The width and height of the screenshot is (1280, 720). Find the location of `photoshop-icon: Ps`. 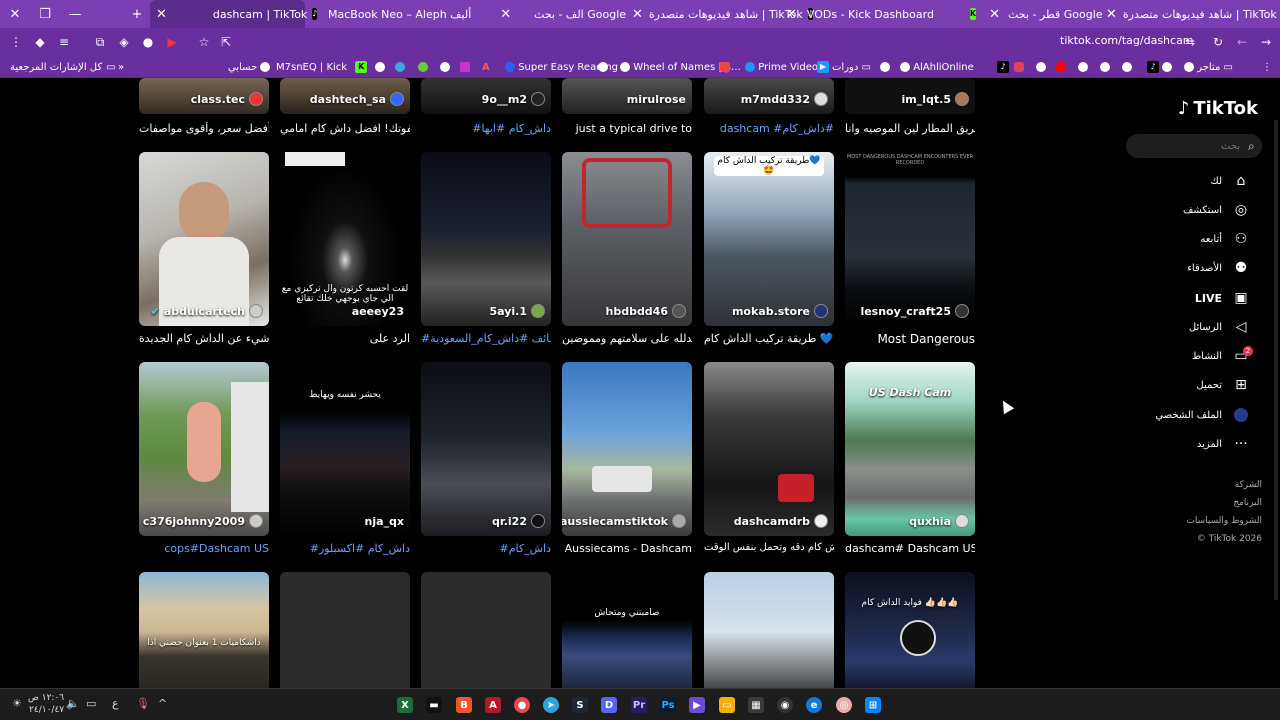

photoshop-icon: Ps is located at coordinates (668, 705).